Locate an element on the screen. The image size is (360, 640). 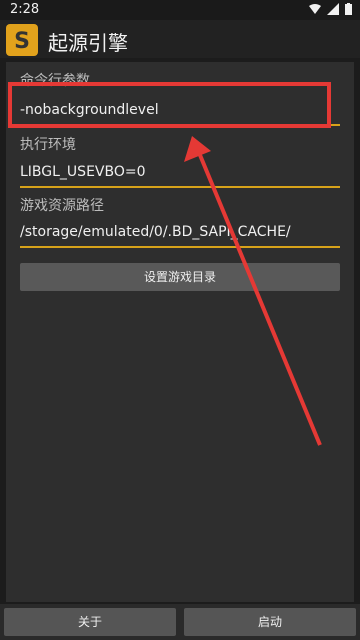
env-value: LIBGL_USEVBO=0 is located at coordinates (83, 172).